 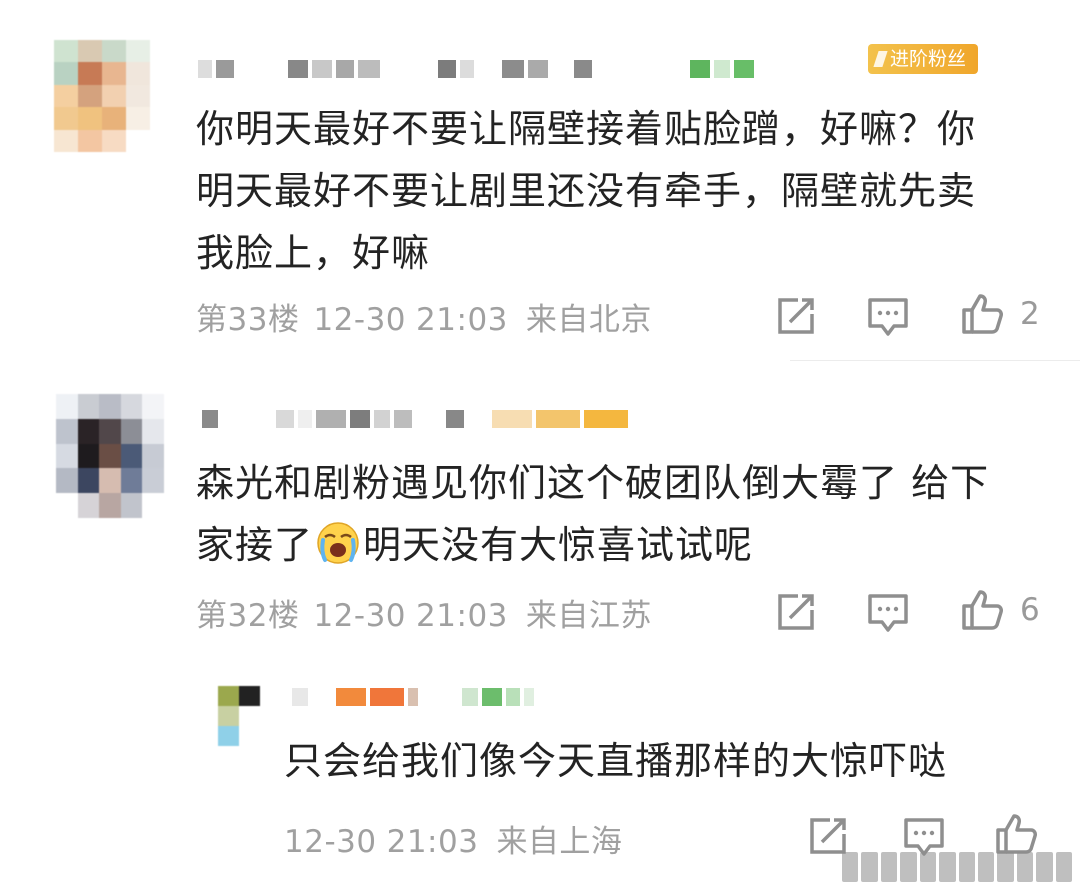 I want to click on reply-meta: 12-30 21:03 来自上海, so click(x=453, y=838).